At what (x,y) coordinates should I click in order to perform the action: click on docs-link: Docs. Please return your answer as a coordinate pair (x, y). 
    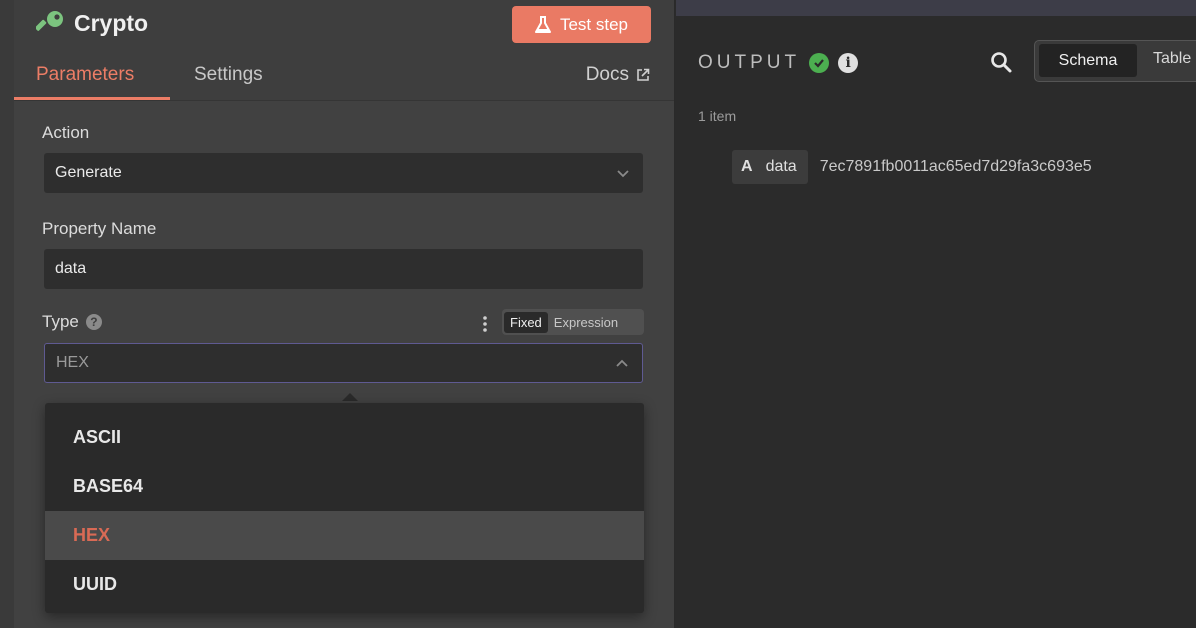
    Looking at the image, I should click on (618, 75).